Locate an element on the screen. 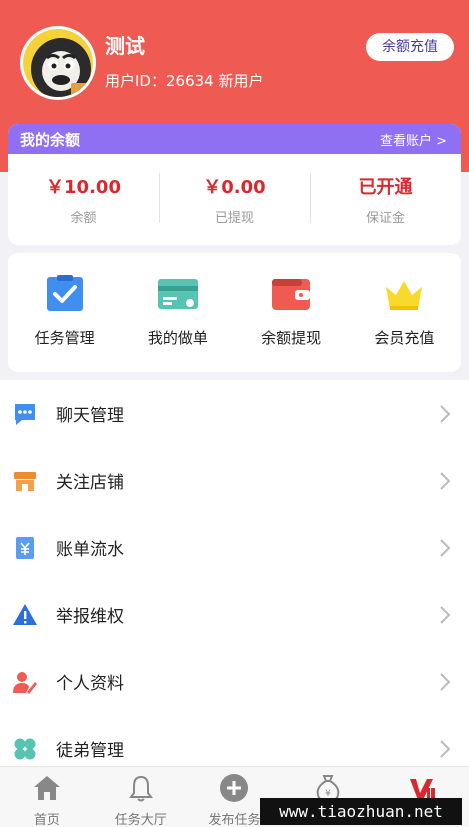  stat-label: 保证金 is located at coordinates (385, 218).